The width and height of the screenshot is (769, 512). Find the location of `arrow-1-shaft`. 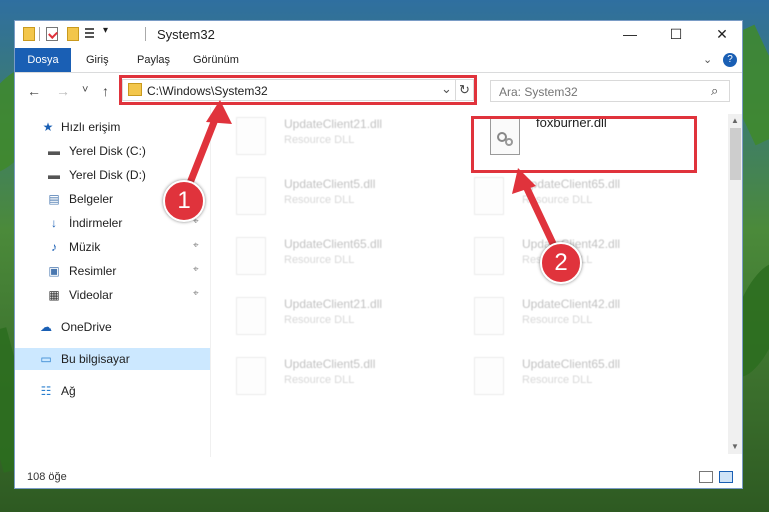

arrow-1-shaft is located at coordinates (203, 150).